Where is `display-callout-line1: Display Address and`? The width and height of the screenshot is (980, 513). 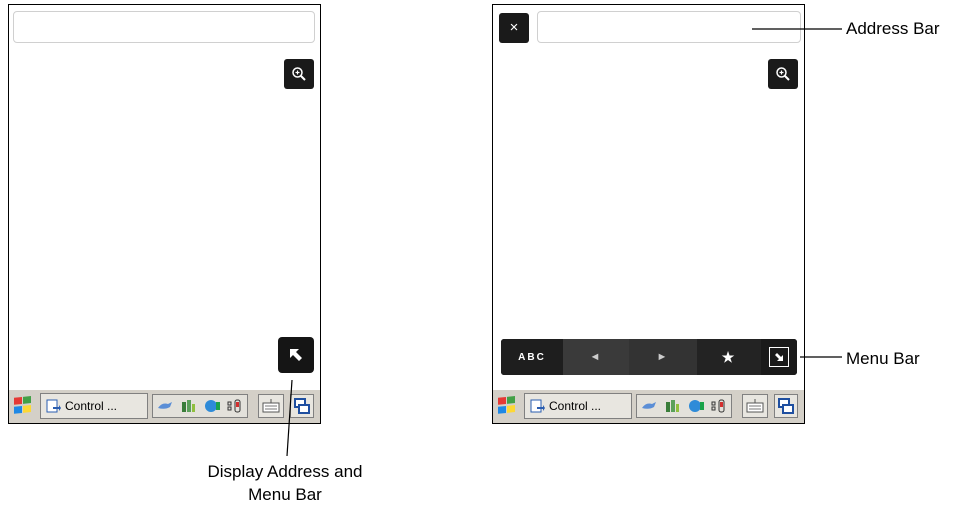 display-callout-line1: Display Address and is located at coordinates (285, 471).